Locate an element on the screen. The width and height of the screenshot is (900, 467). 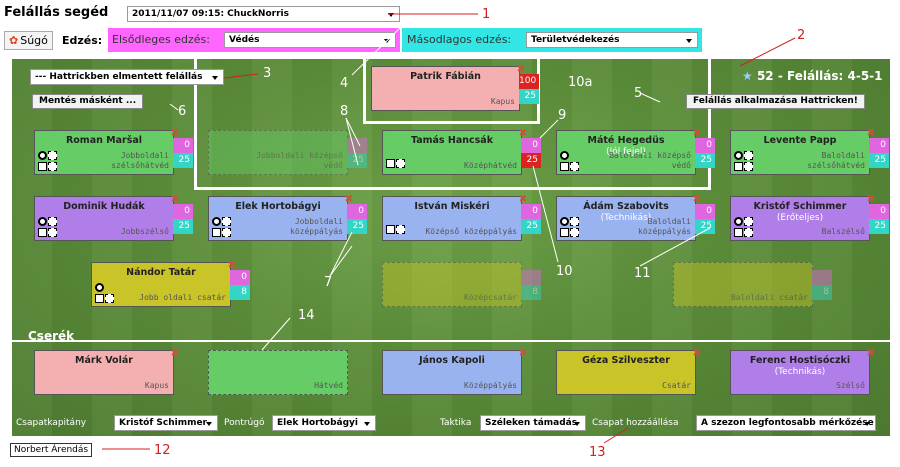
saved-lineup-select: --- Hattrickben elmentett felállás is located at coordinates (127, 77).